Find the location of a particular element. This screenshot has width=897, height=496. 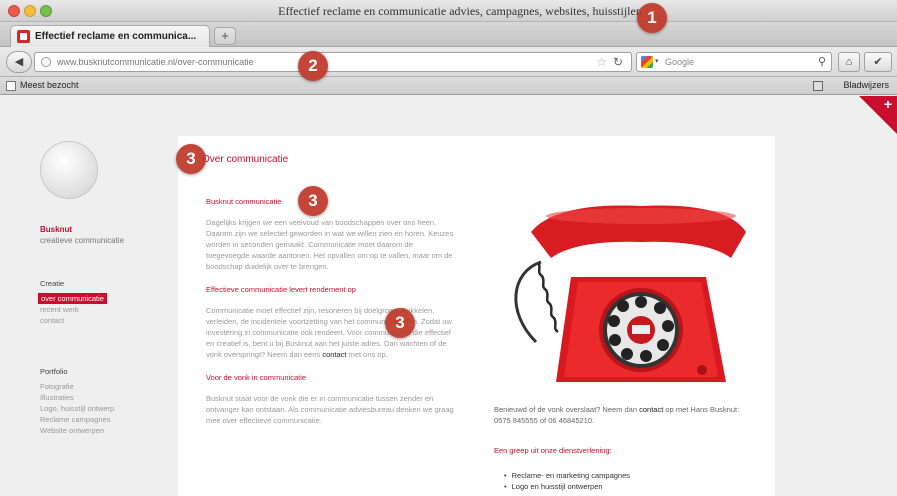

site-favicon-icon is located at coordinates (23, 36).